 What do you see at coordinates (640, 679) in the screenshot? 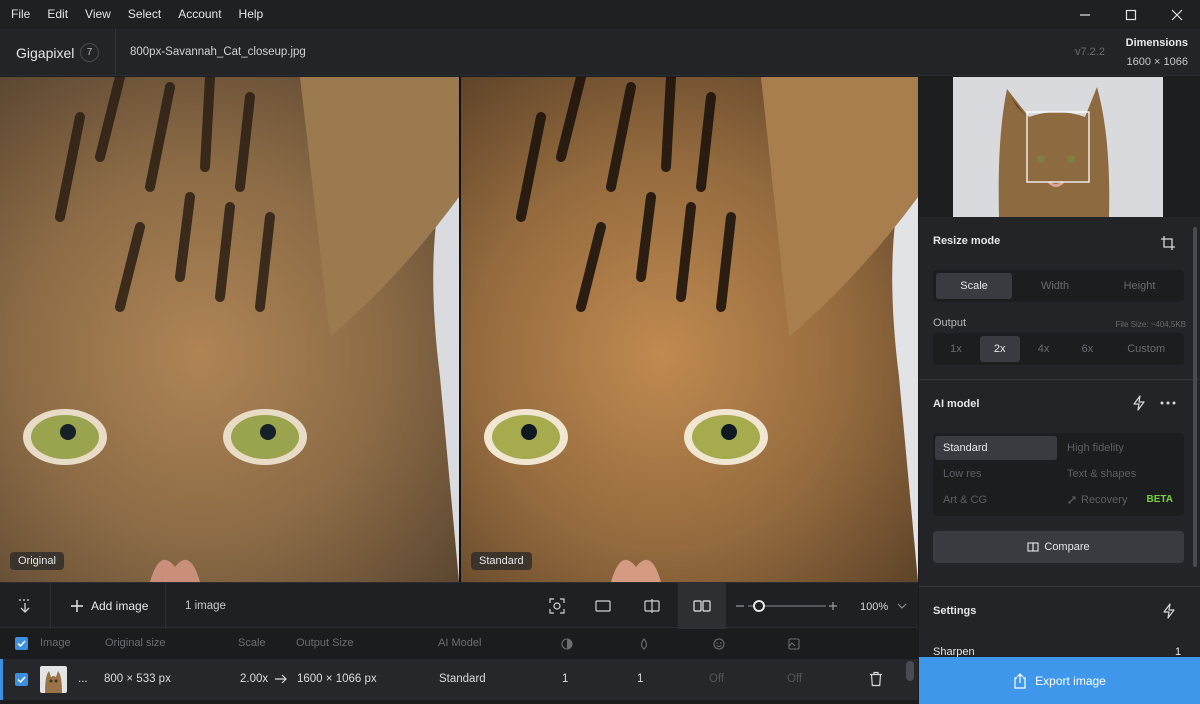
I see `row-sharpen: 1` at bounding box center [640, 679].